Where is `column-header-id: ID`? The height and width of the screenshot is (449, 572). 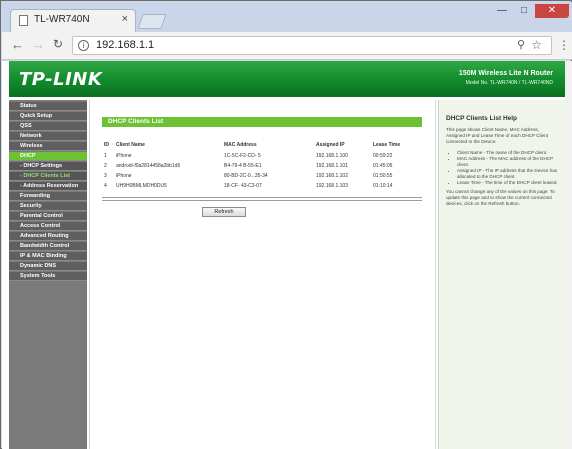
column-header-id: ID is located at coordinates (106, 145).